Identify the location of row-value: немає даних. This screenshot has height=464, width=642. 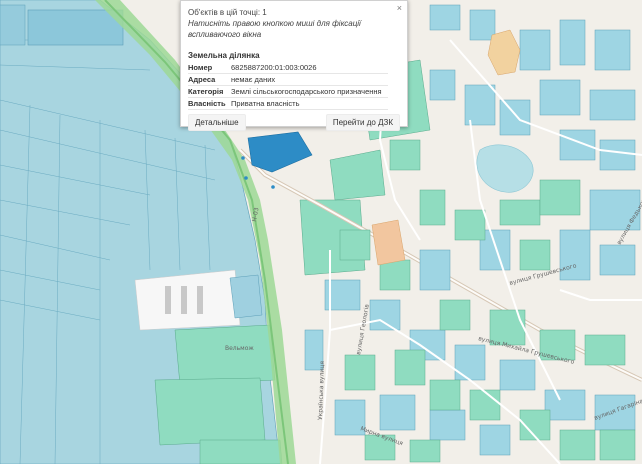
(309, 79).